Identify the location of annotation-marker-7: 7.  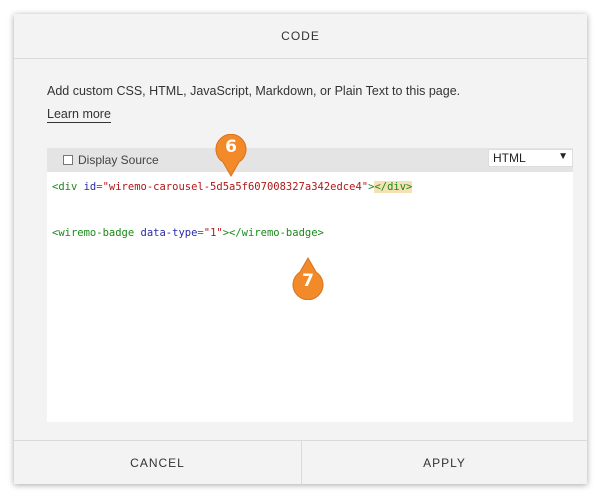
(308, 278).